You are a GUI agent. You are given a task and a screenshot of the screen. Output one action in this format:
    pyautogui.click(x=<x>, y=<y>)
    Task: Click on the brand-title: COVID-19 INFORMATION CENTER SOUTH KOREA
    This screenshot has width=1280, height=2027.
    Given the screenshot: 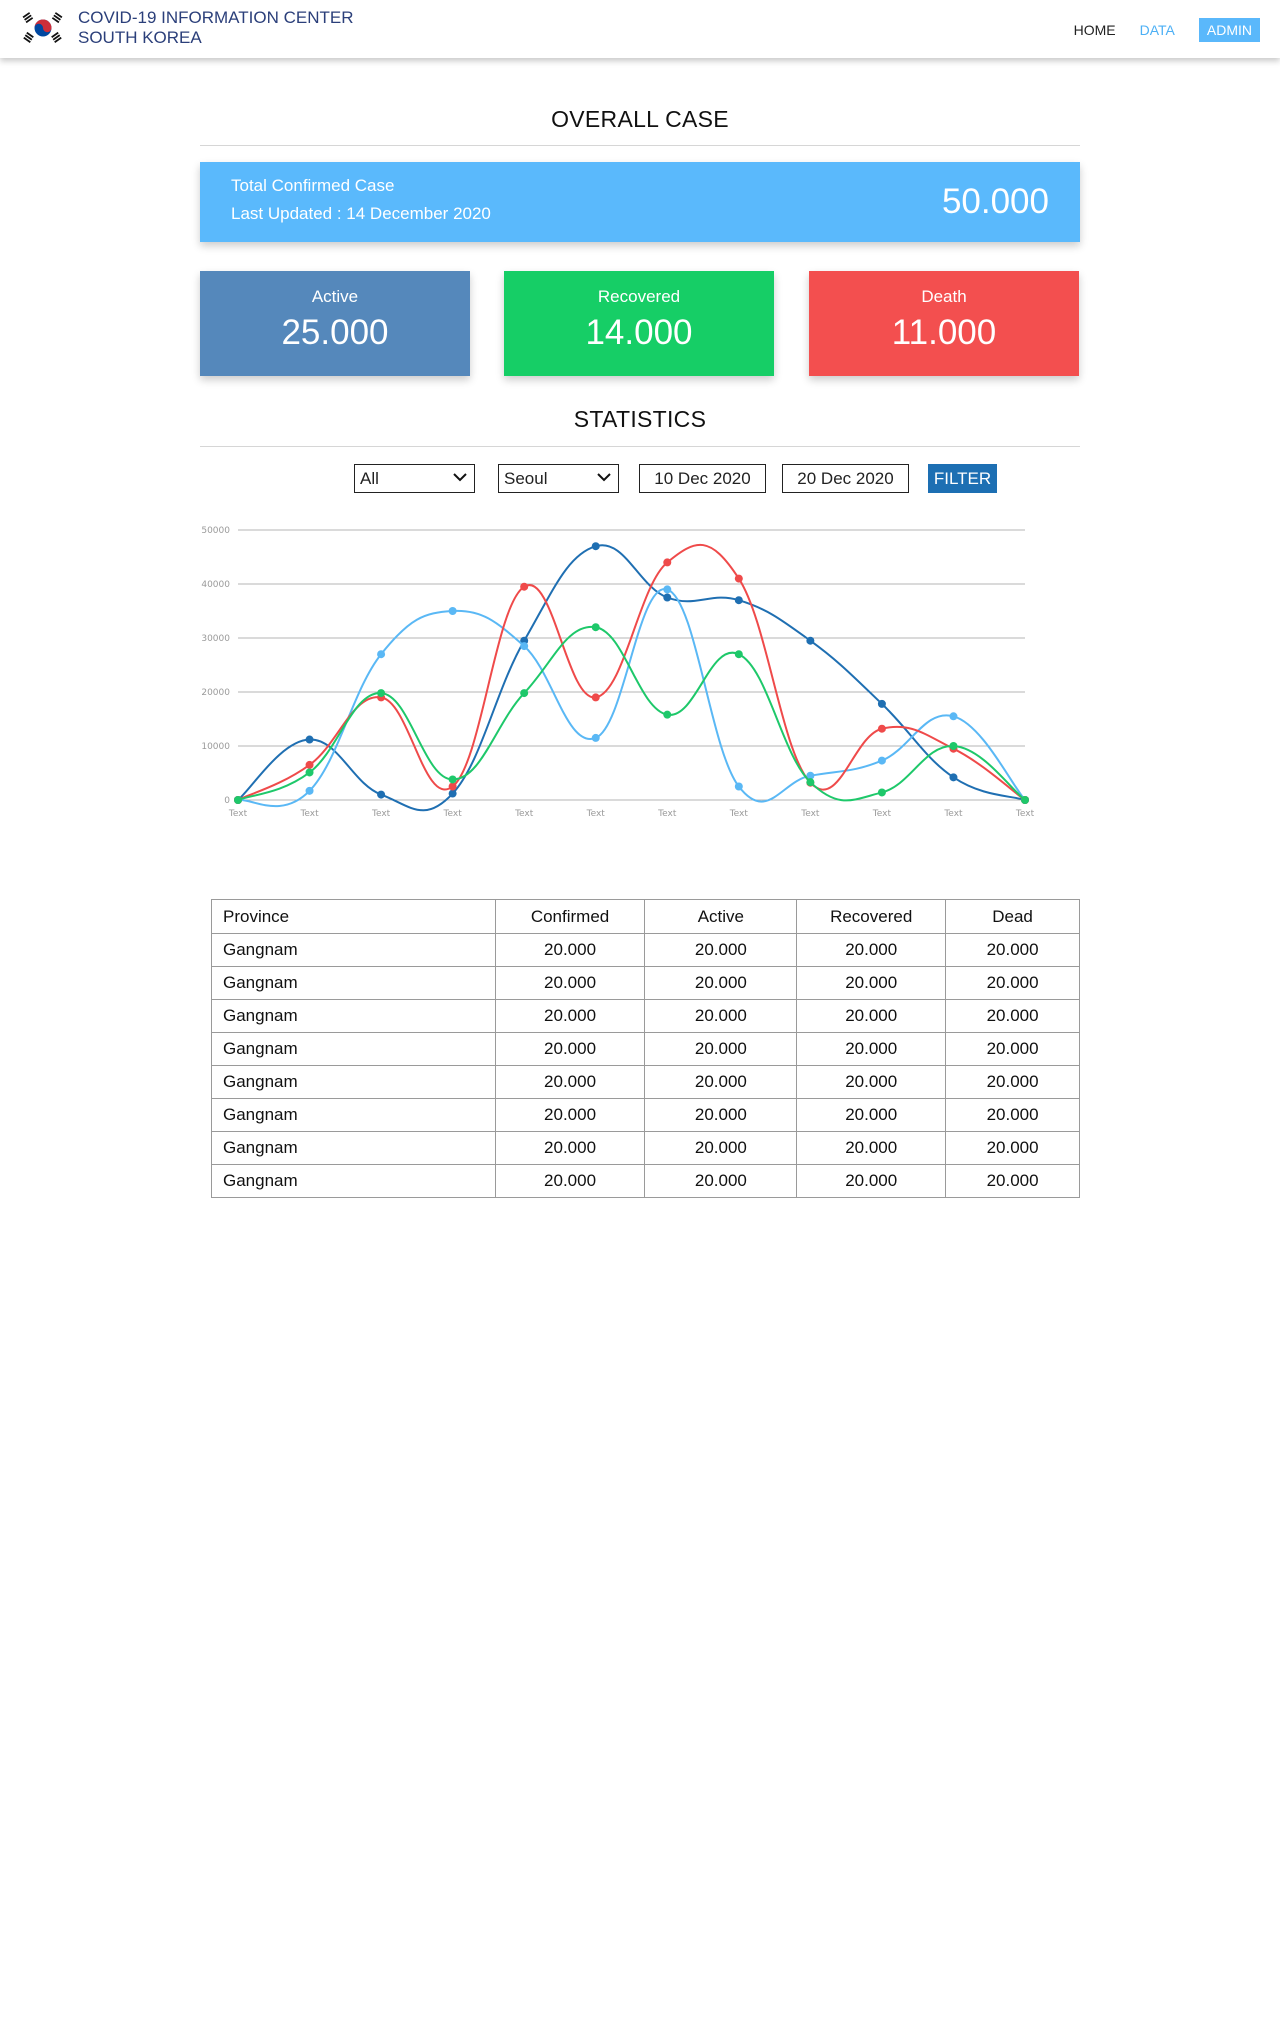 What is the action you would take?
    pyautogui.click(x=215, y=28)
    